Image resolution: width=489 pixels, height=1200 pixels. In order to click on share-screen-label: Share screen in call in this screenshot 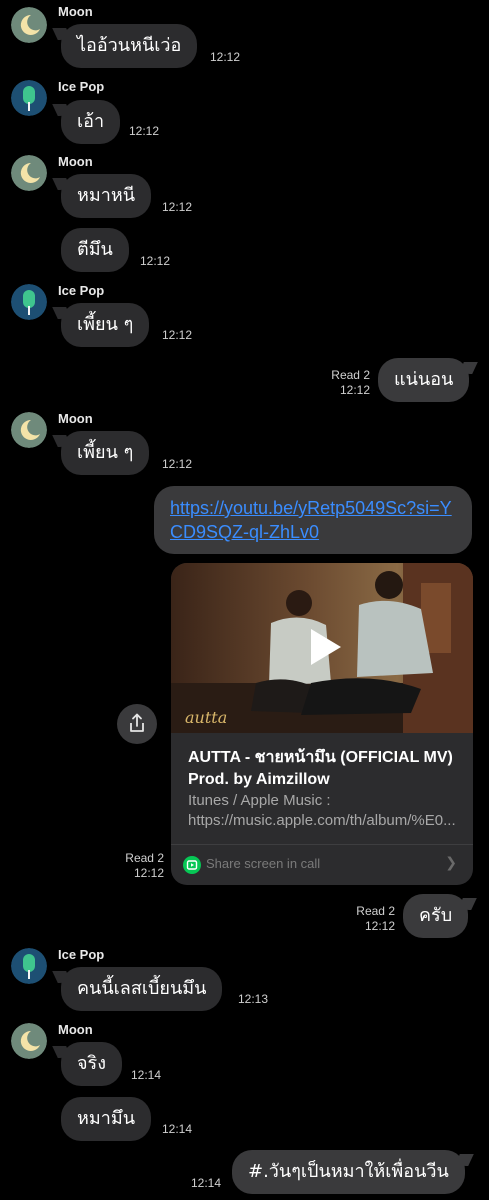, I will do `click(263, 863)`.